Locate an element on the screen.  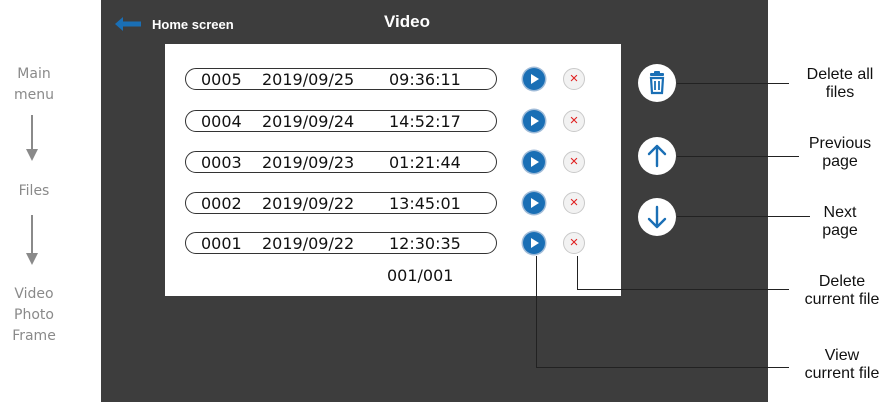
file-date: 2019/09/24 is located at coordinates (308, 121).